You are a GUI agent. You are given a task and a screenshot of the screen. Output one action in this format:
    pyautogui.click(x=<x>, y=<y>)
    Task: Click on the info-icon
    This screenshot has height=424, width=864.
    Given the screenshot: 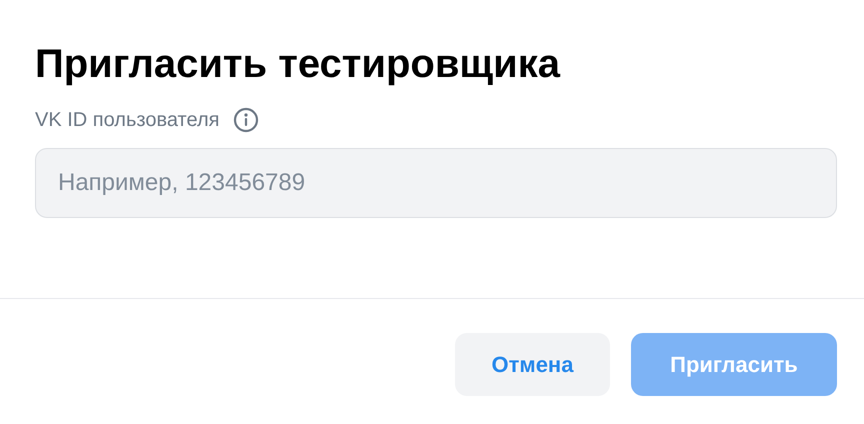 What is the action you would take?
    pyautogui.click(x=246, y=120)
    